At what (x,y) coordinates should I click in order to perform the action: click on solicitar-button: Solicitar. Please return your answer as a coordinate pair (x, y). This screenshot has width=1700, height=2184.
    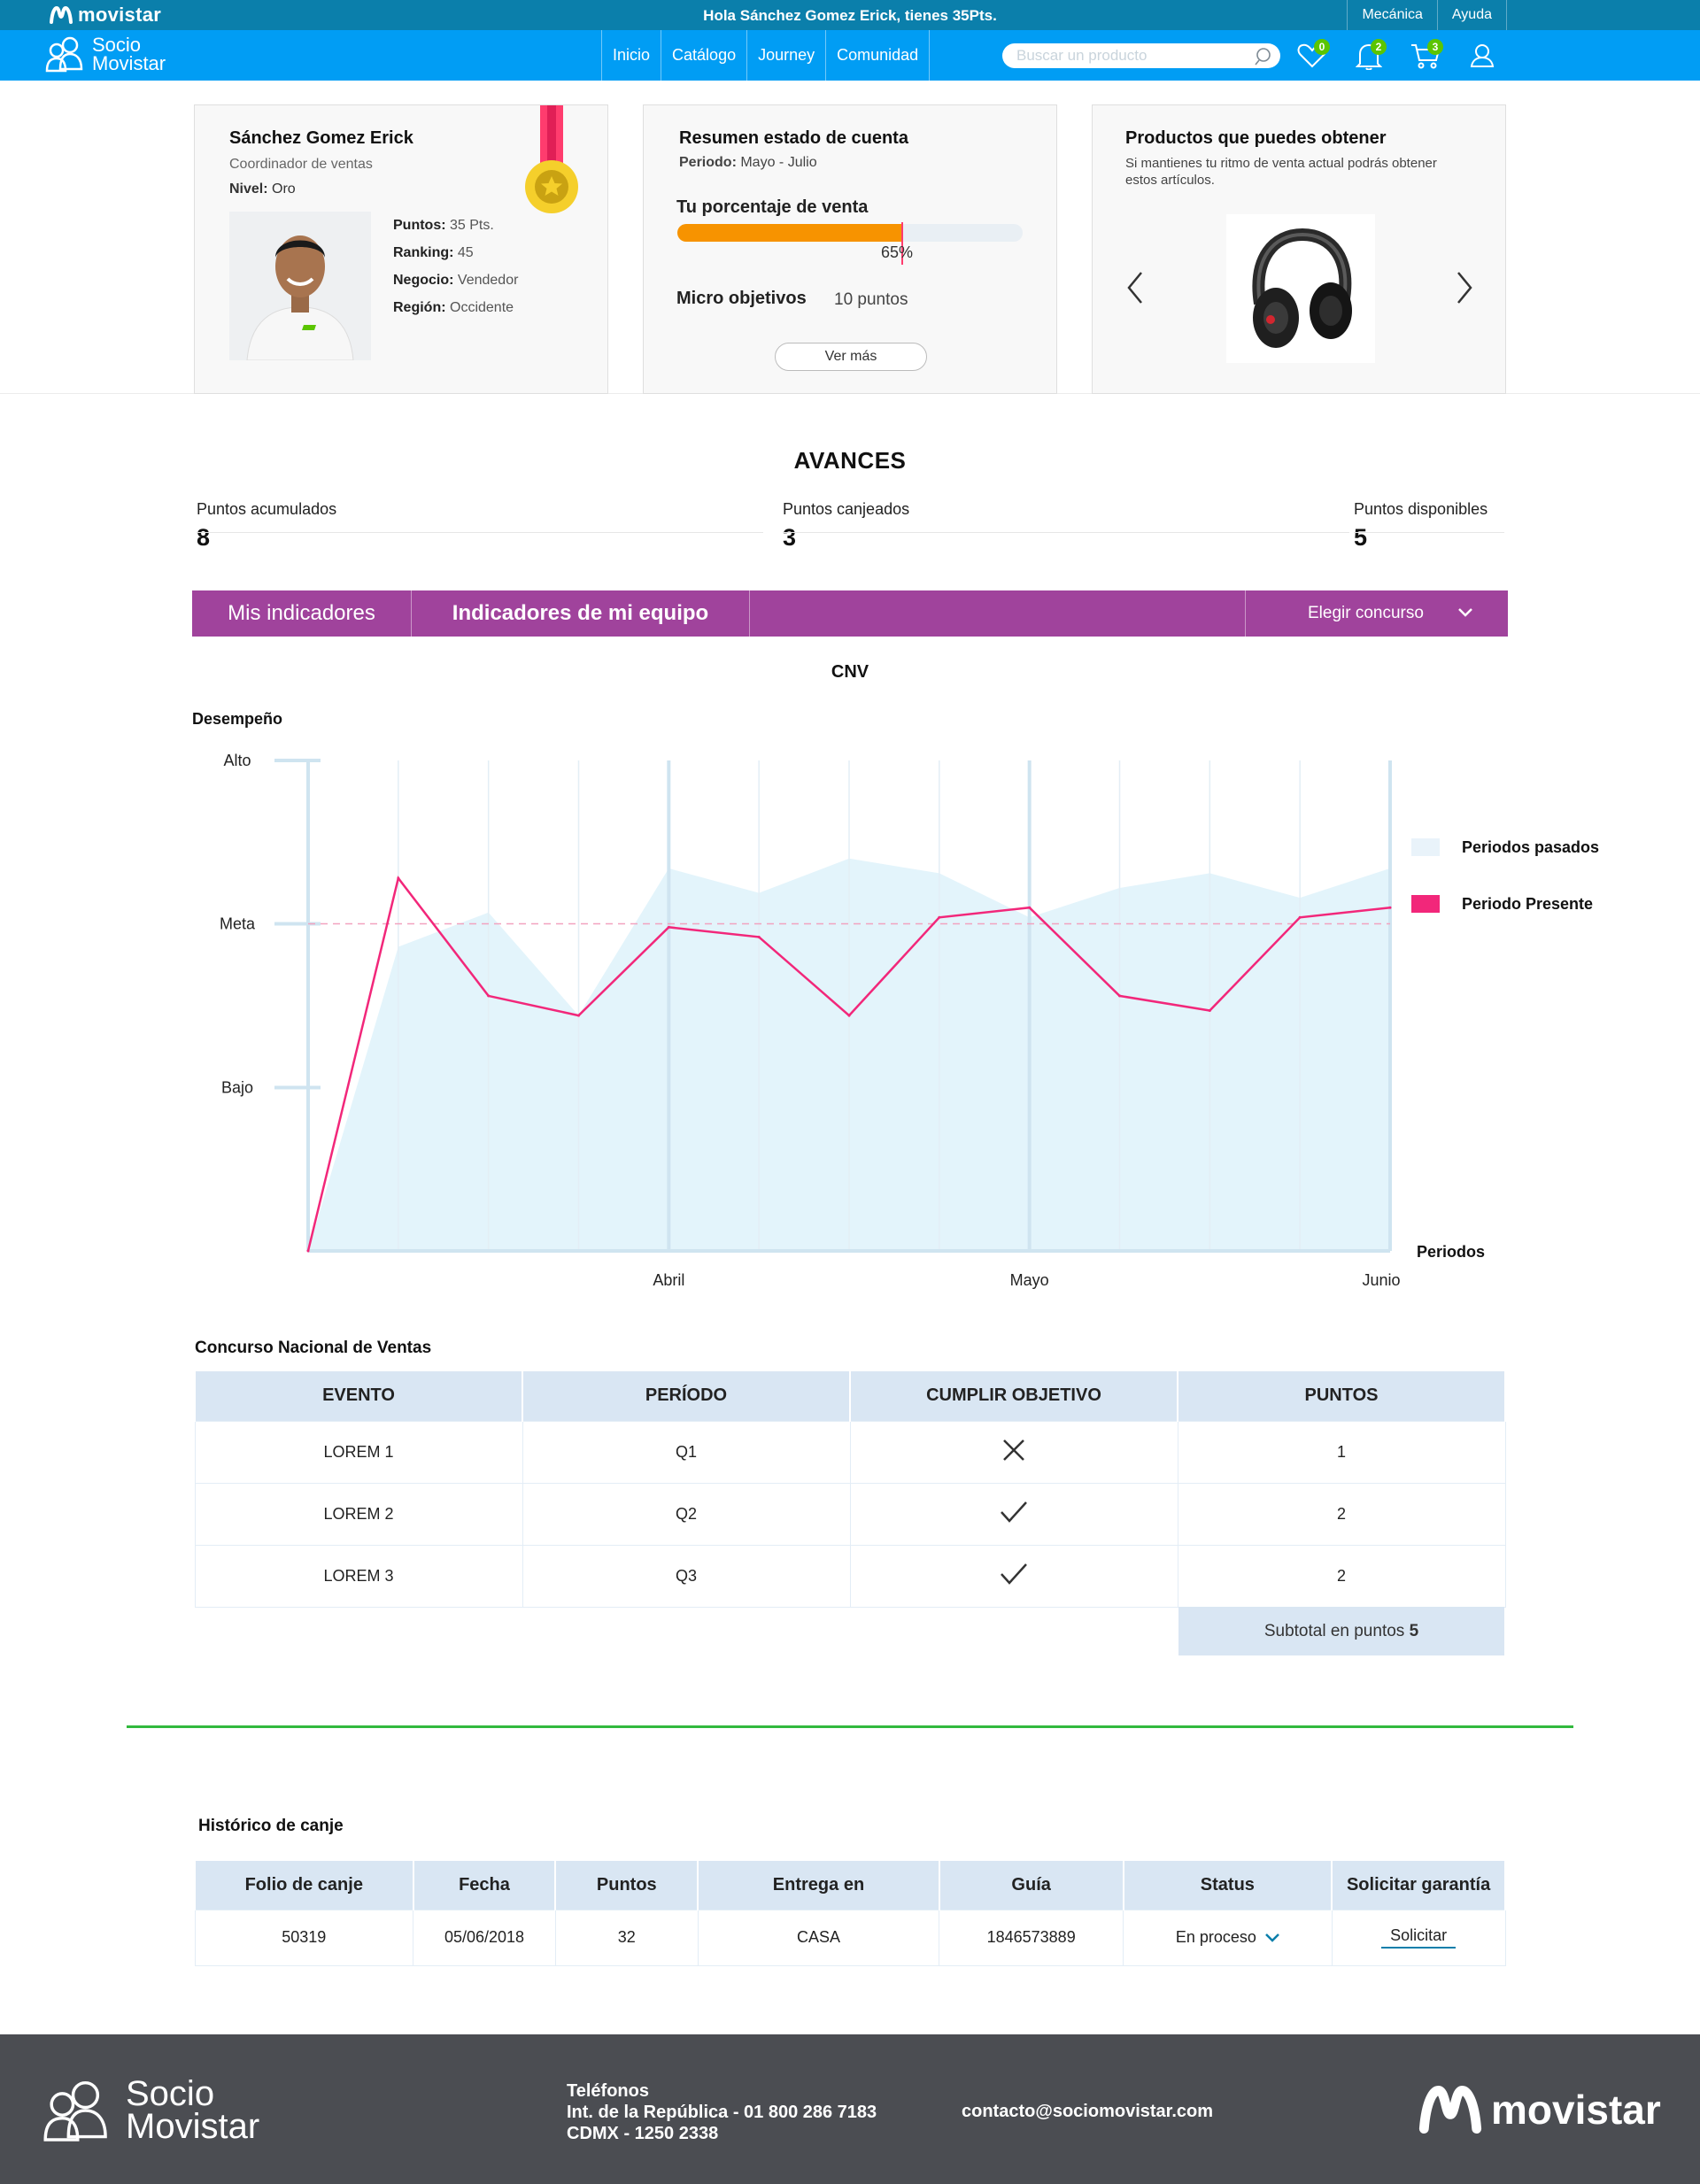
    Looking at the image, I should click on (1419, 1937).